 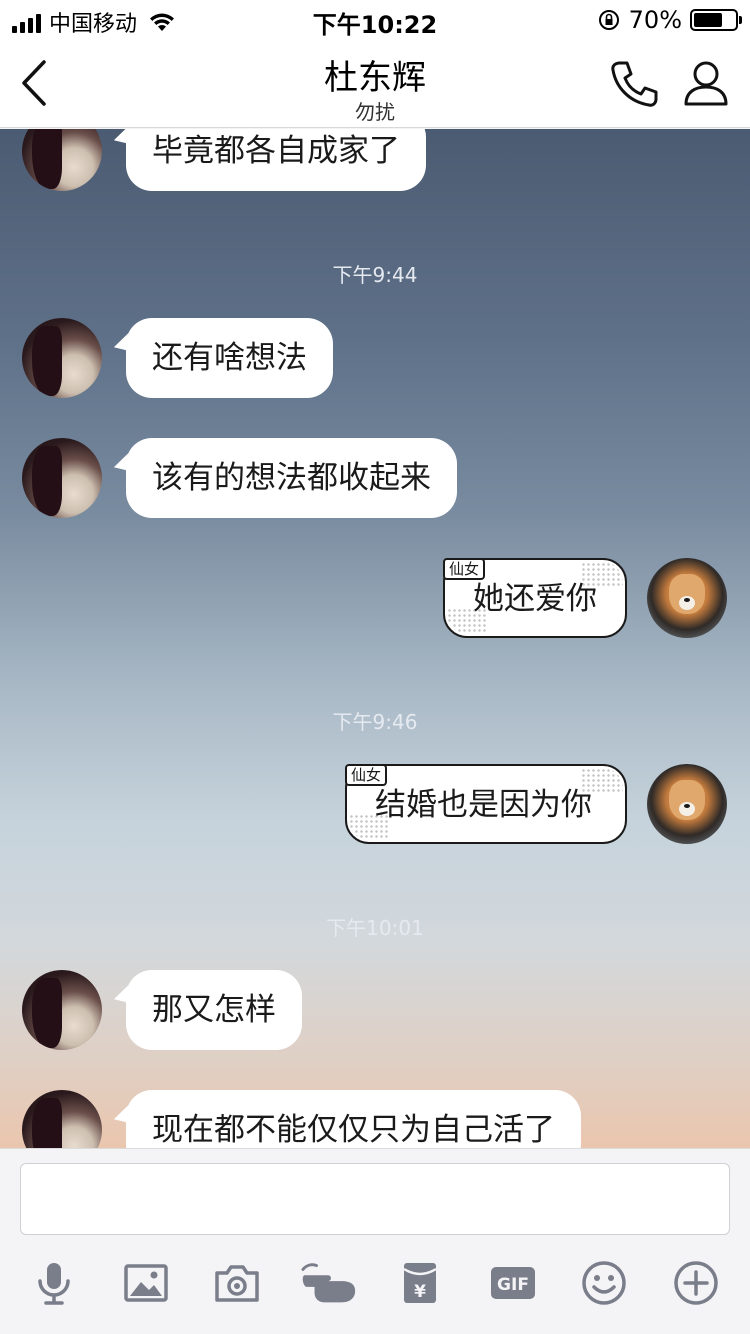 I want to click on message-text: 她还爱你, so click(x=535, y=599).